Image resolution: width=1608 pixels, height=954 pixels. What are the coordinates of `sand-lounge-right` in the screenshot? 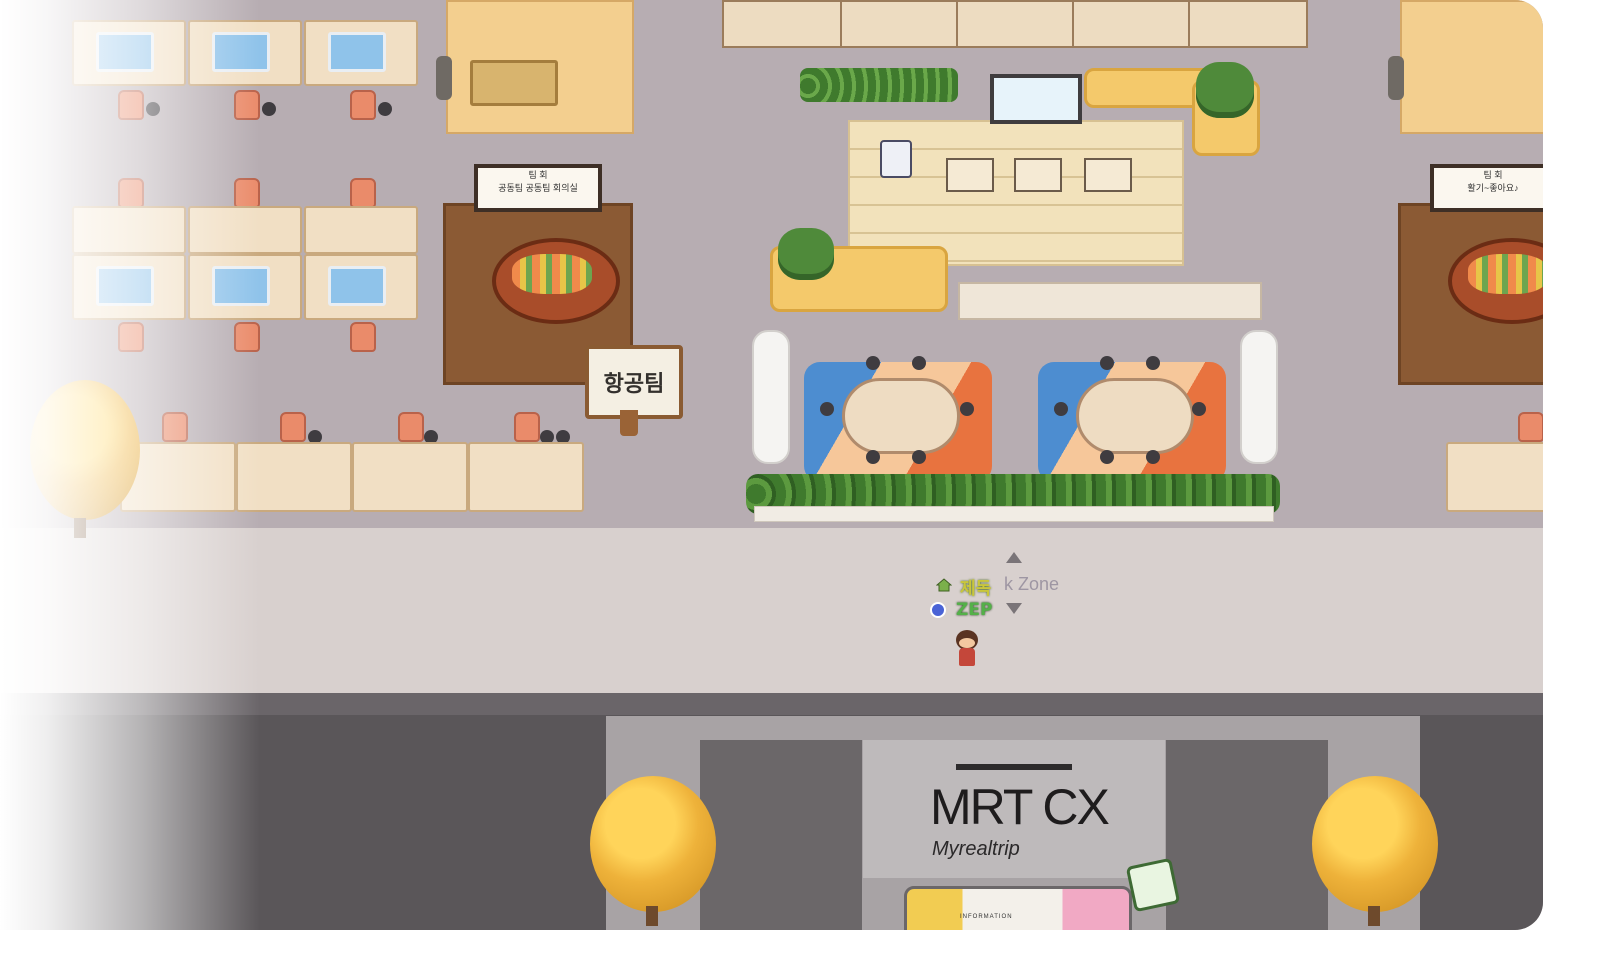 It's located at (1471, 67).